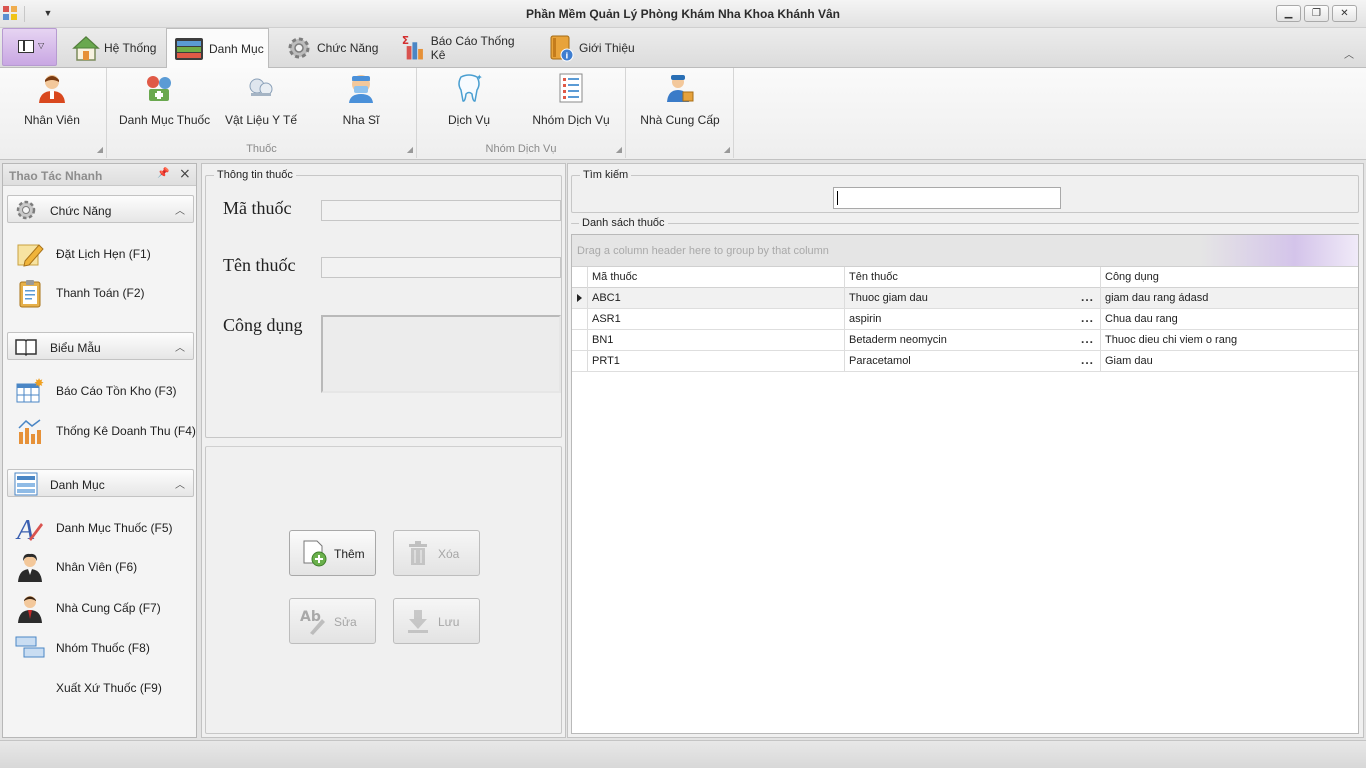 The height and width of the screenshot is (768, 1366). I want to click on cell-ma-thuoc: ABC1, so click(715, 298).